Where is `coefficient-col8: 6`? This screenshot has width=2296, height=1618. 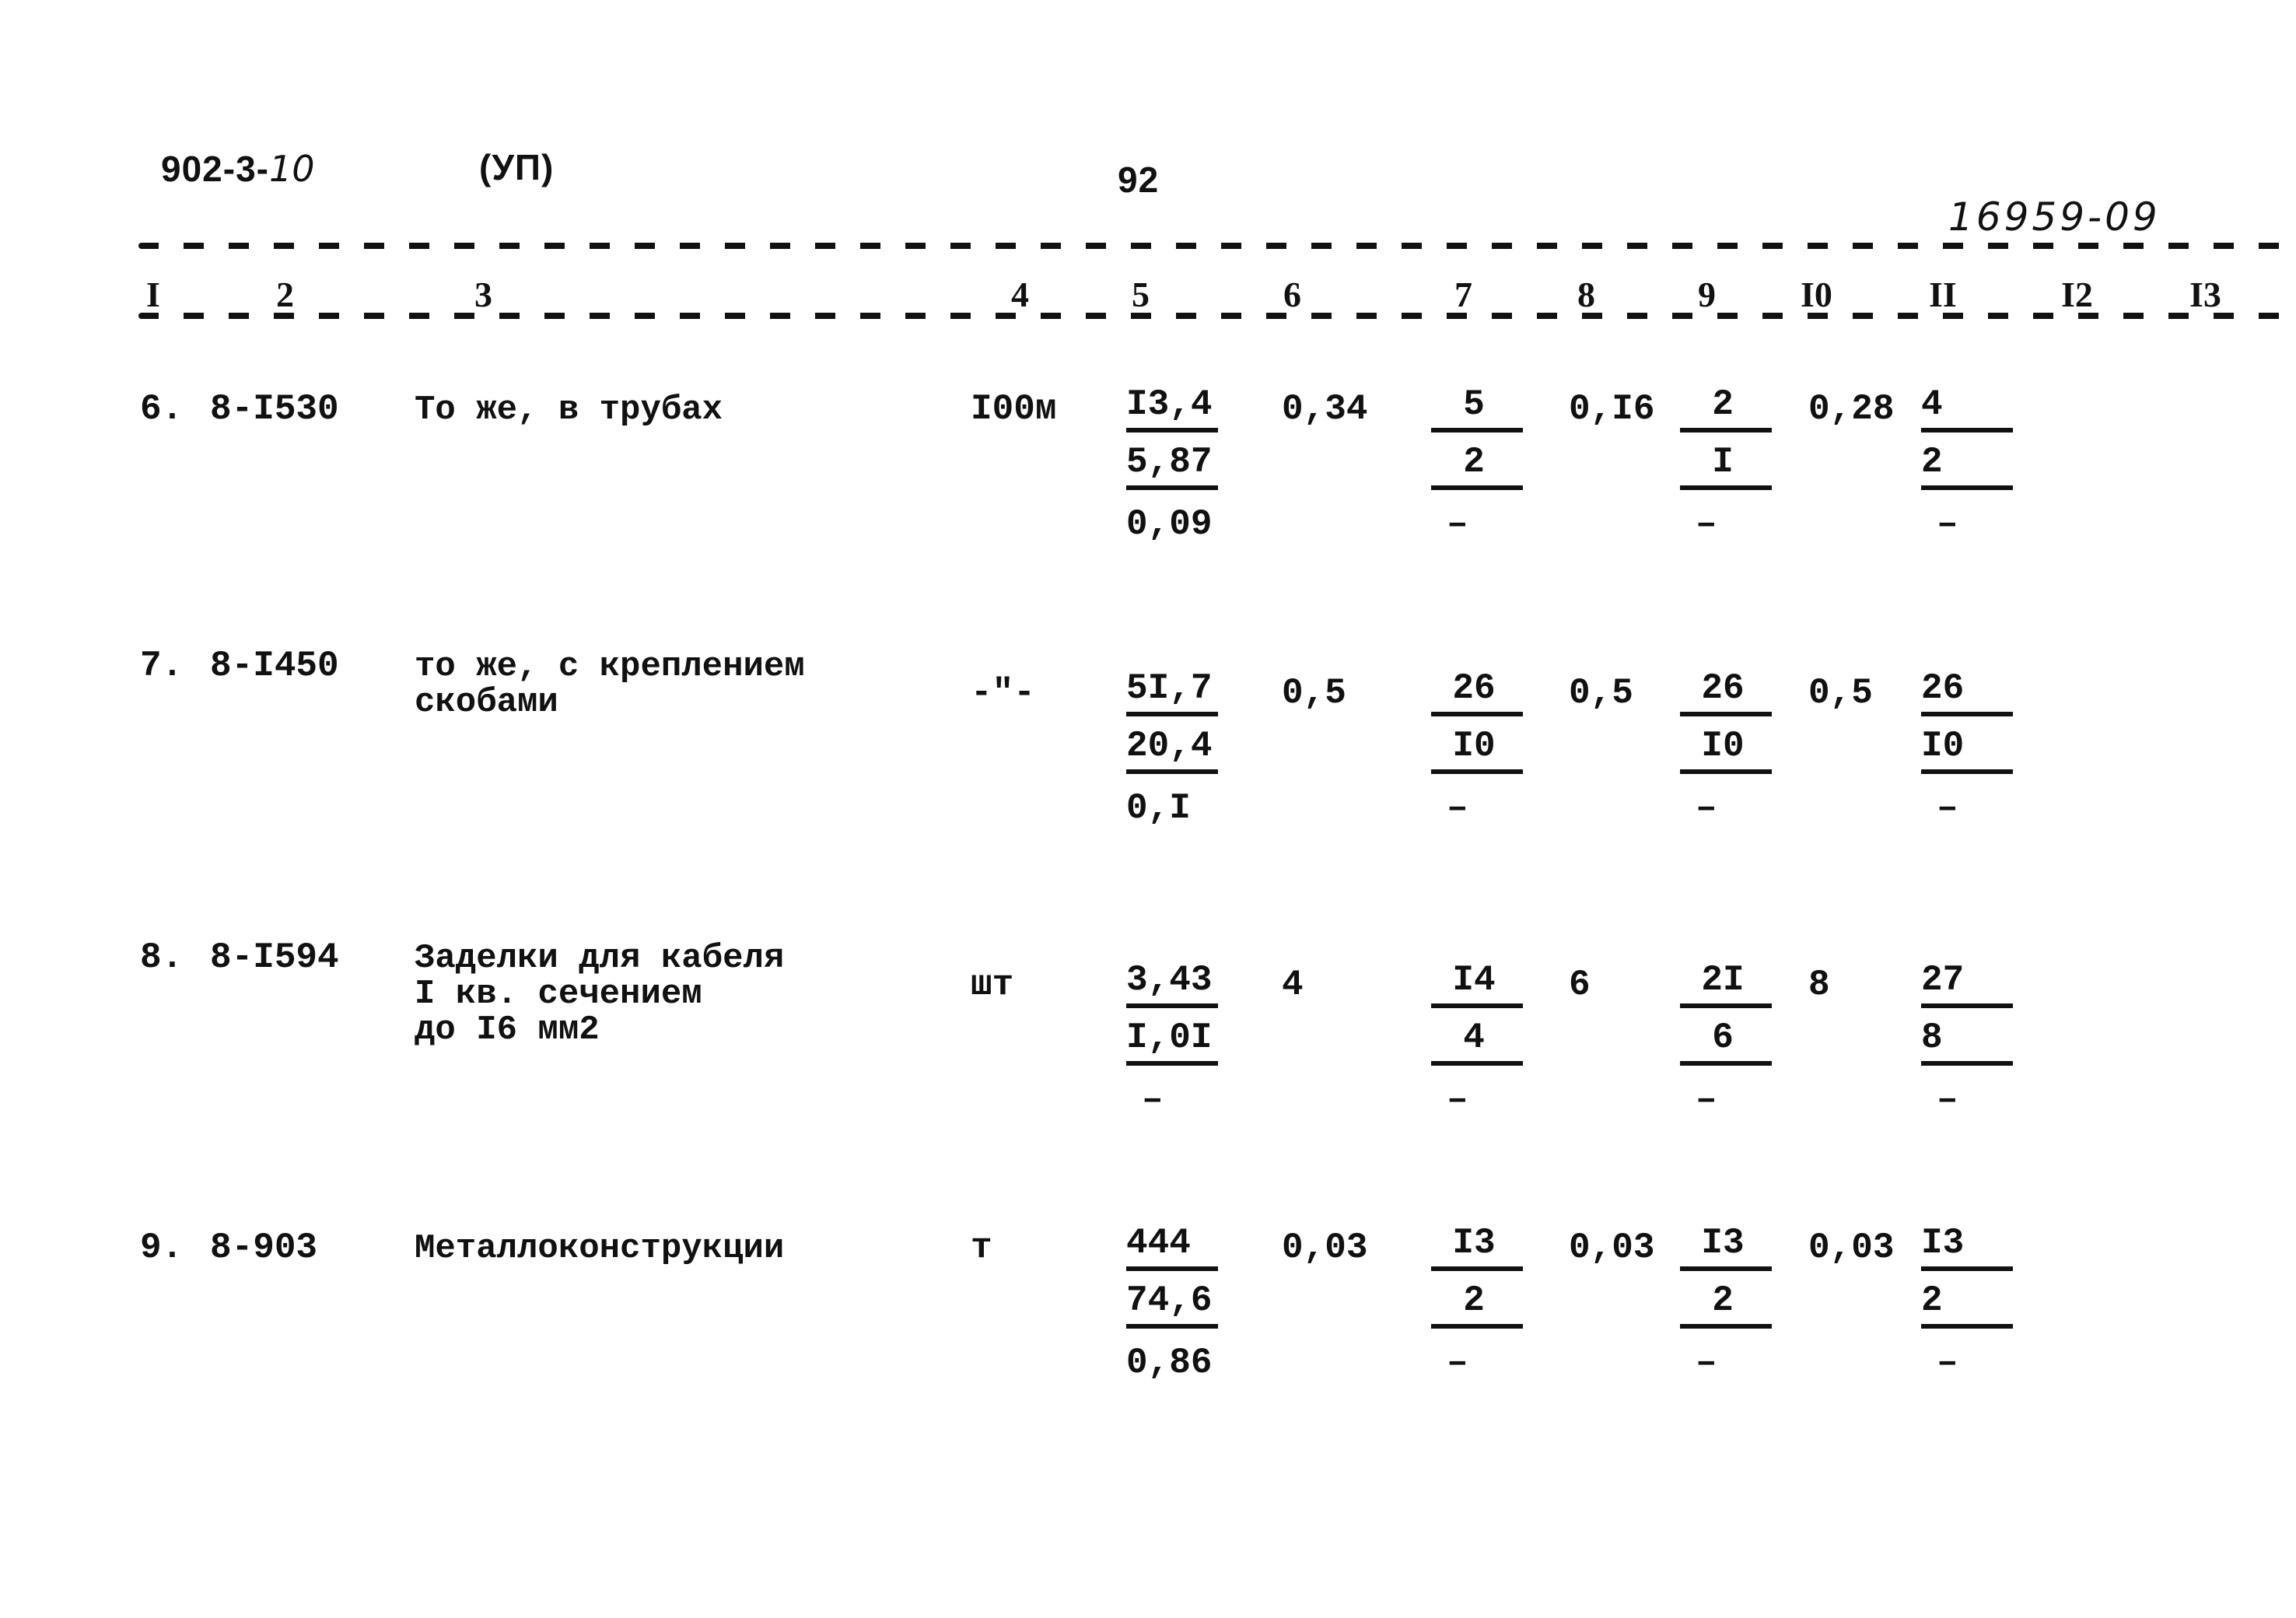
coefficient-col8: 6 is located at coordinates (1580, 985).